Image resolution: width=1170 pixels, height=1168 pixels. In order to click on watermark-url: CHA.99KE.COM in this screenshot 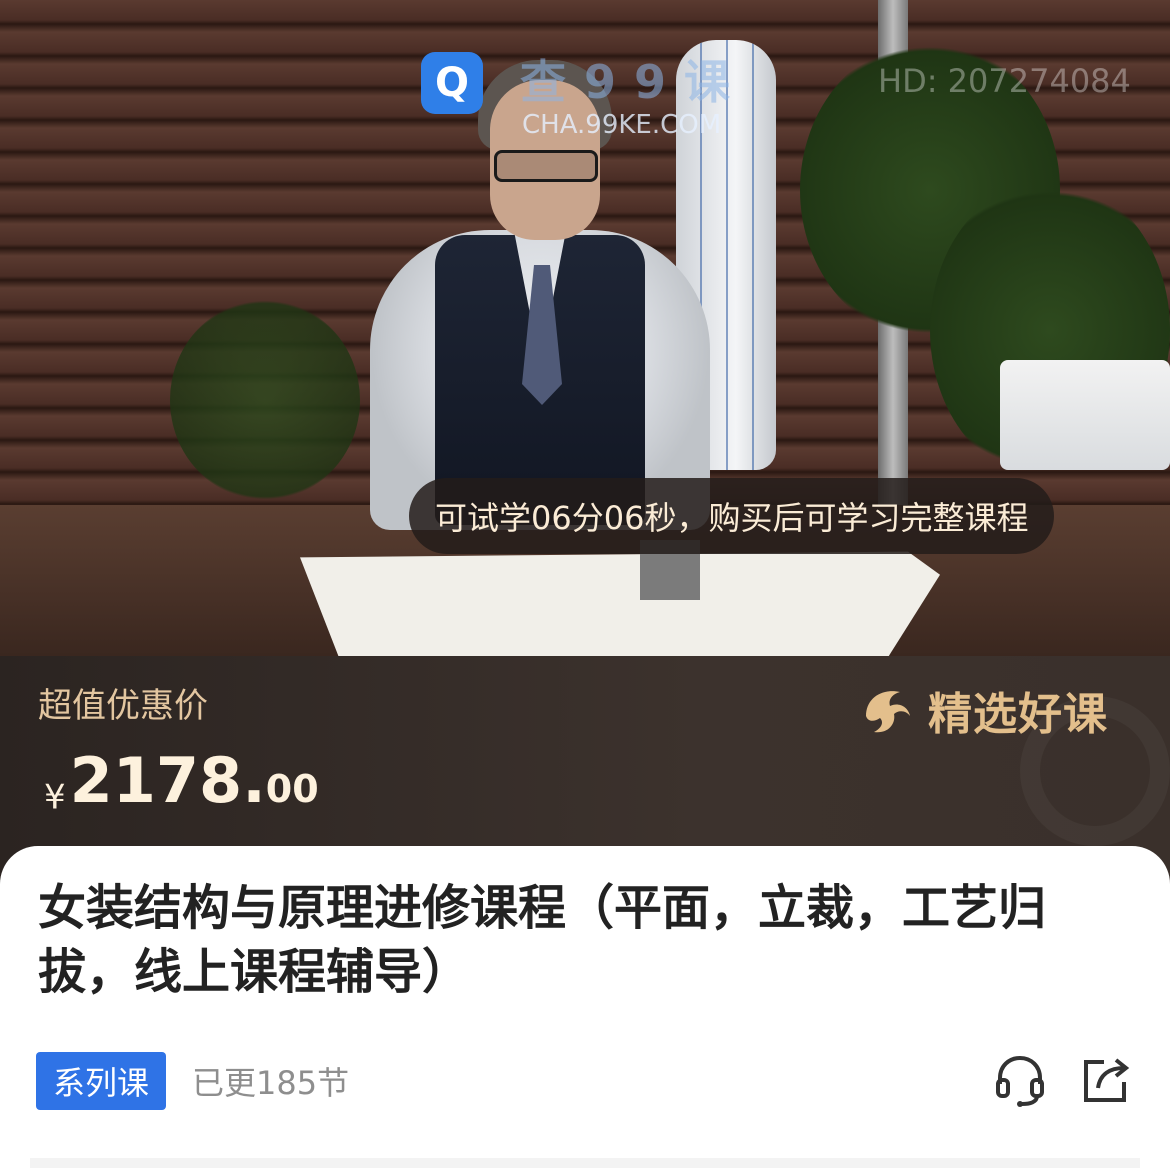, I will do `click(622, 125)`.